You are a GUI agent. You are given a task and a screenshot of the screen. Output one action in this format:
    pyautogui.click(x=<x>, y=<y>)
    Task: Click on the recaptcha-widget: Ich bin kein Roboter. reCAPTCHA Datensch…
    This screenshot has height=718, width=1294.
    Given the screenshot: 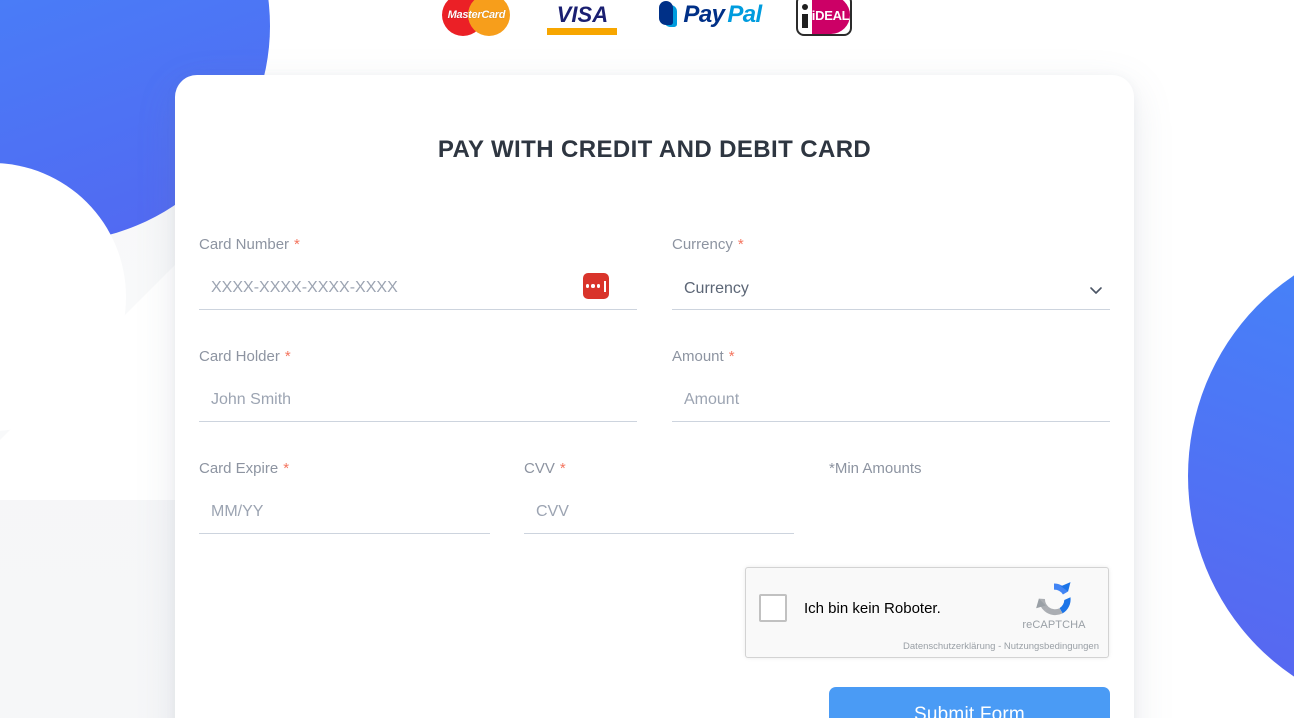 What is the action you would take?
    pyautogui.click(x=927, y=612)
    